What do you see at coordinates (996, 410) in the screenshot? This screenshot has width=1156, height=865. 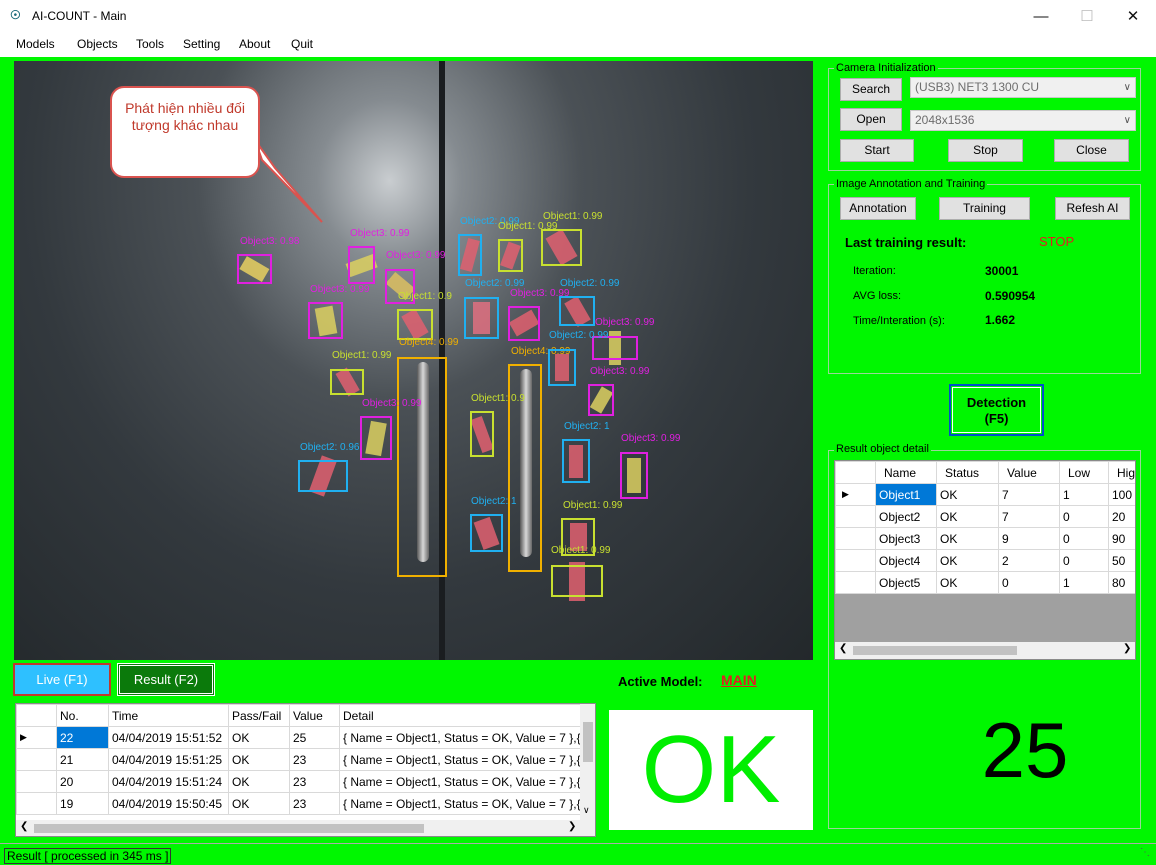 I see `detection-button: Detection (F5)` at bounding box center [996, 410].